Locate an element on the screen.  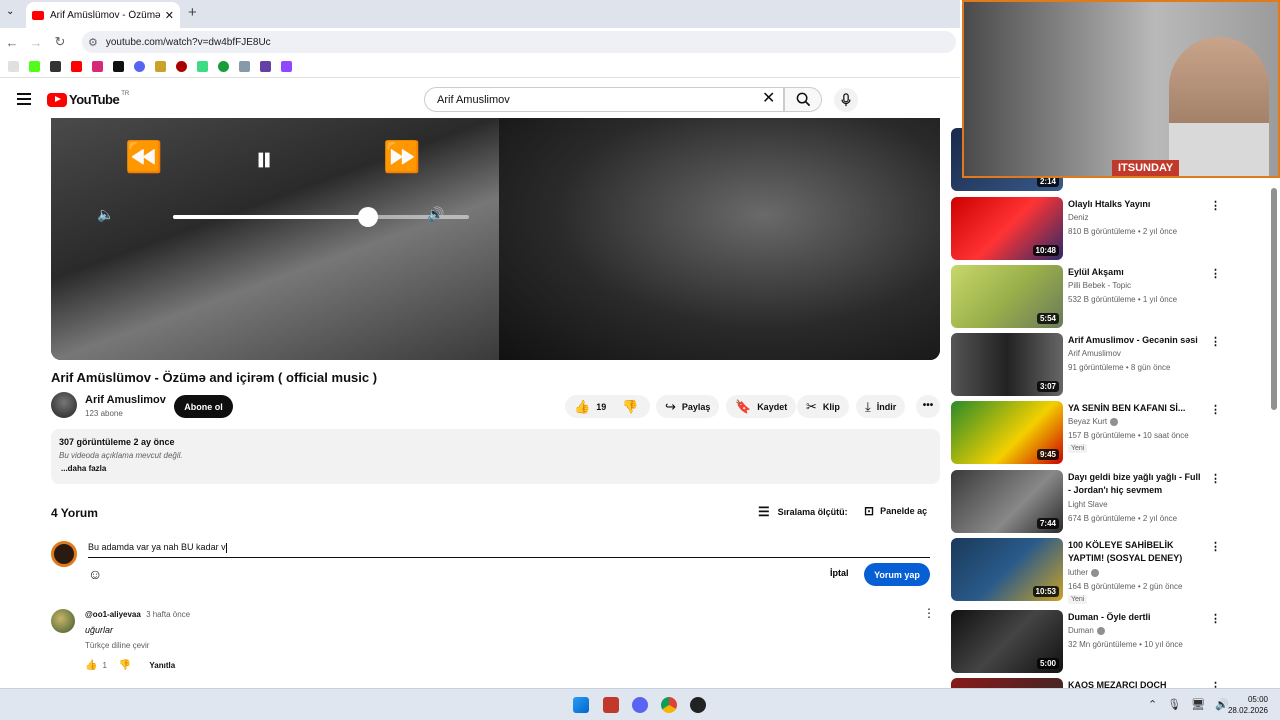
apps-icon is located at coordinates (13, 66).